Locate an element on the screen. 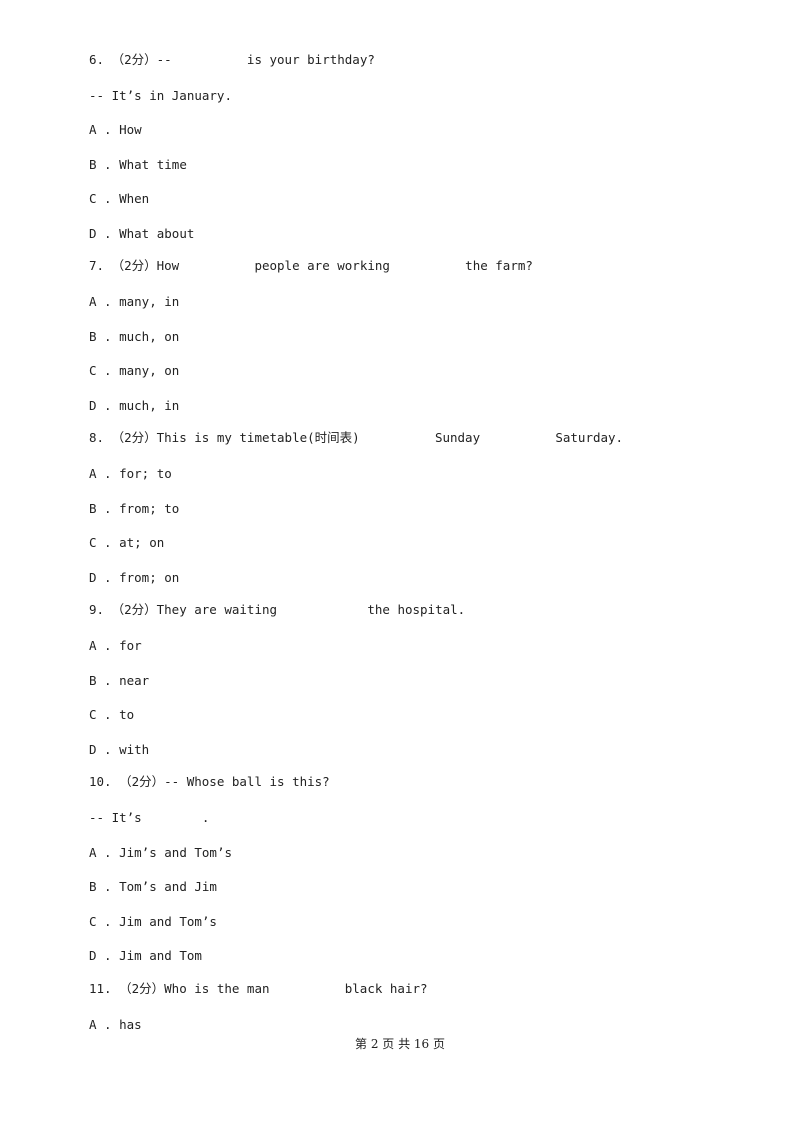 This screenshot has width=800, height=1132. option-9c: C . to is located at coordinates (111, 715).